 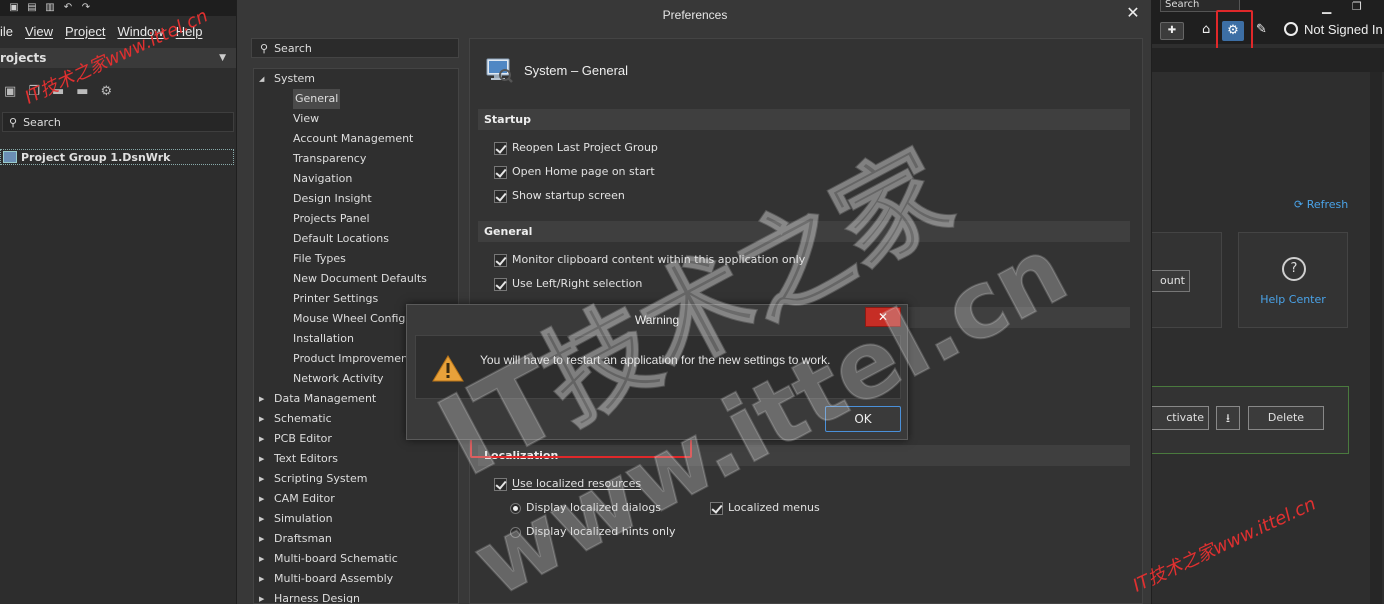 What do you see at coordinates (356, 219) in the screenshot?
I see `tree-item-projects-panel: Projects Panel` at bounding box center [356, 219].